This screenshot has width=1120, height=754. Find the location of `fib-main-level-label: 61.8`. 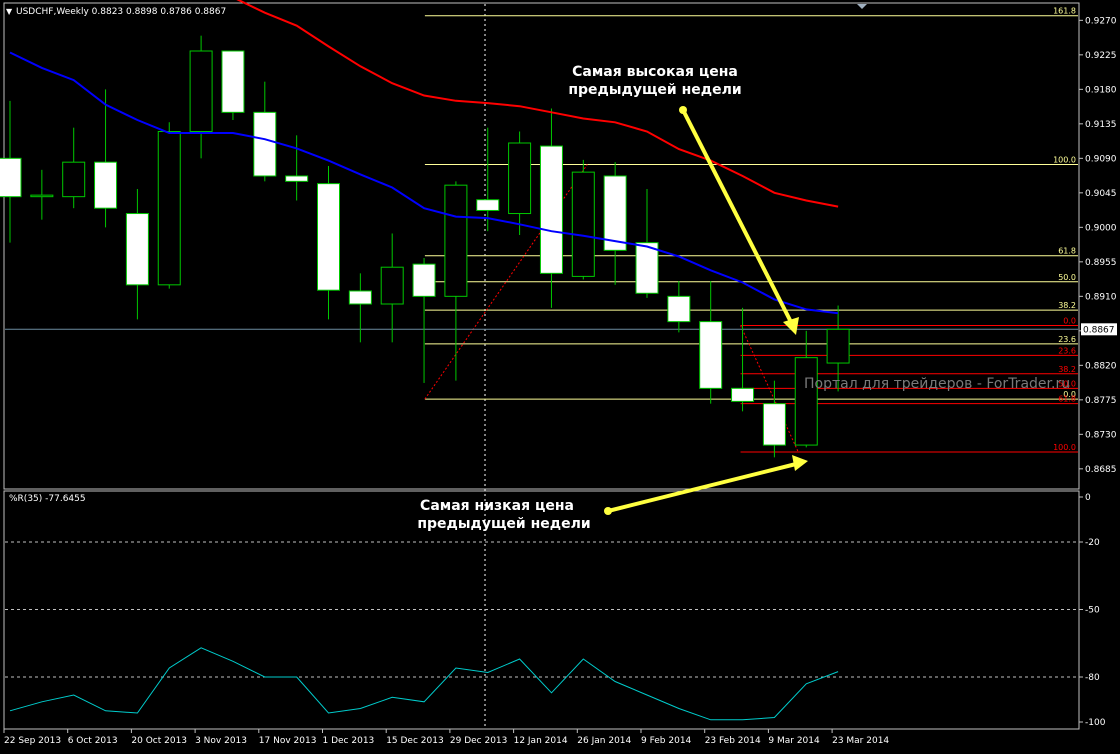

fib-main-level-label: 61.8 is located at coordinates (1067, 251).